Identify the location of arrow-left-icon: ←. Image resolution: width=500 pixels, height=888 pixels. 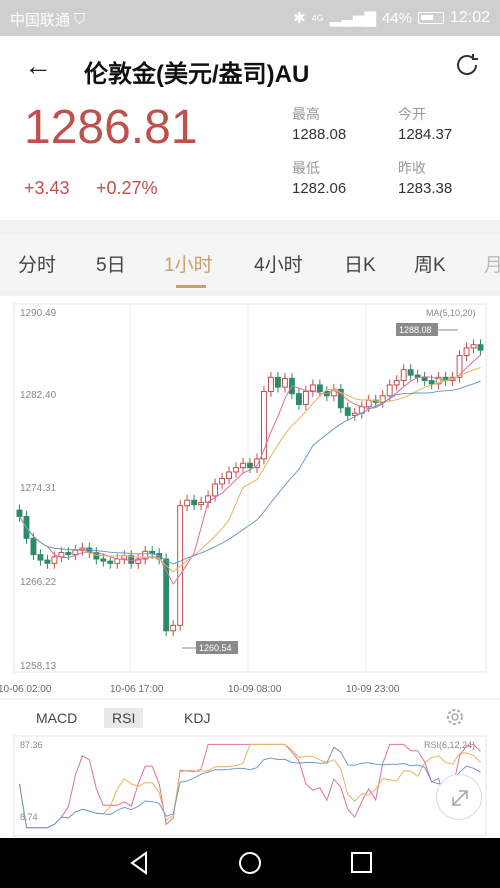
(38, 66).